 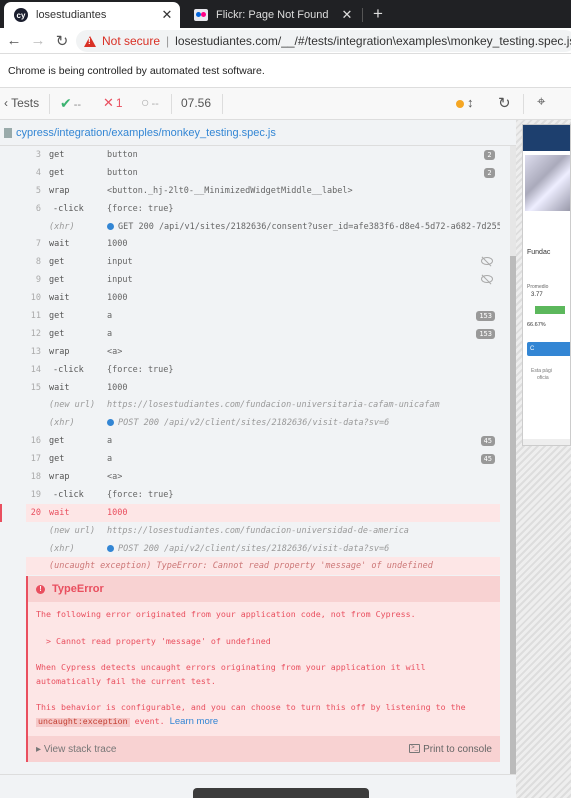 What do you see at coordinates (250, 512) in the screenshot?
I see `failed-command-row: 20 wait 1000` at bounding box center [250, 512].